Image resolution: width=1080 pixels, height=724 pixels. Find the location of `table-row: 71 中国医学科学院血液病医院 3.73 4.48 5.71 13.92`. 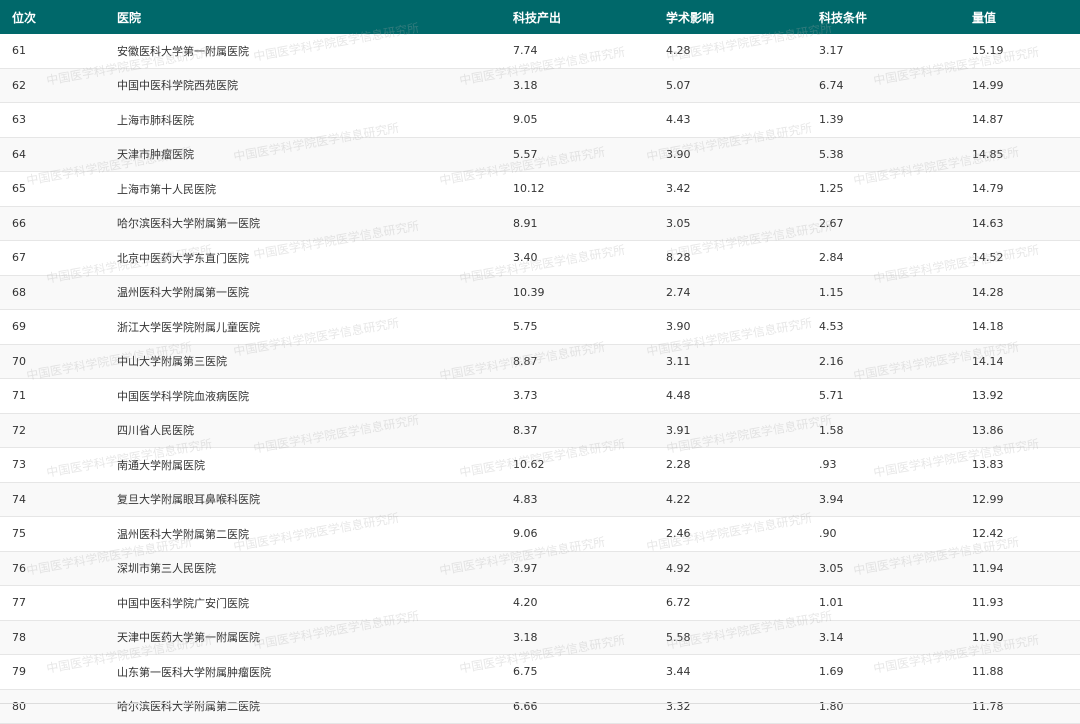

table-row: 71 中国医学科学院血液病医院 3.73 4.48 5.71 13.92 is located at coordinates (540, 396).